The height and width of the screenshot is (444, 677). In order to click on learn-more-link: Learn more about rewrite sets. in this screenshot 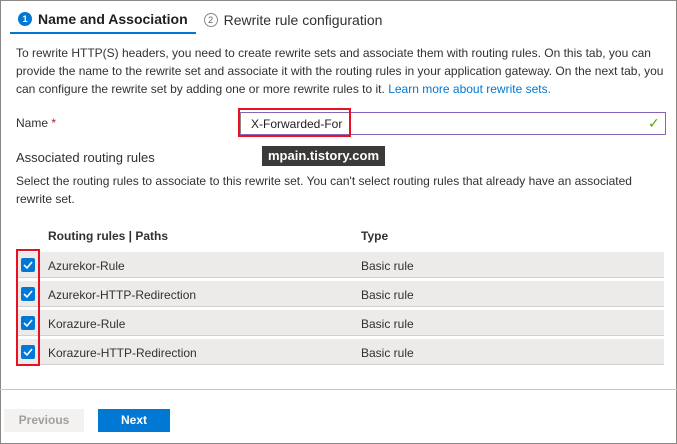, I will do `click(469, 89)`.